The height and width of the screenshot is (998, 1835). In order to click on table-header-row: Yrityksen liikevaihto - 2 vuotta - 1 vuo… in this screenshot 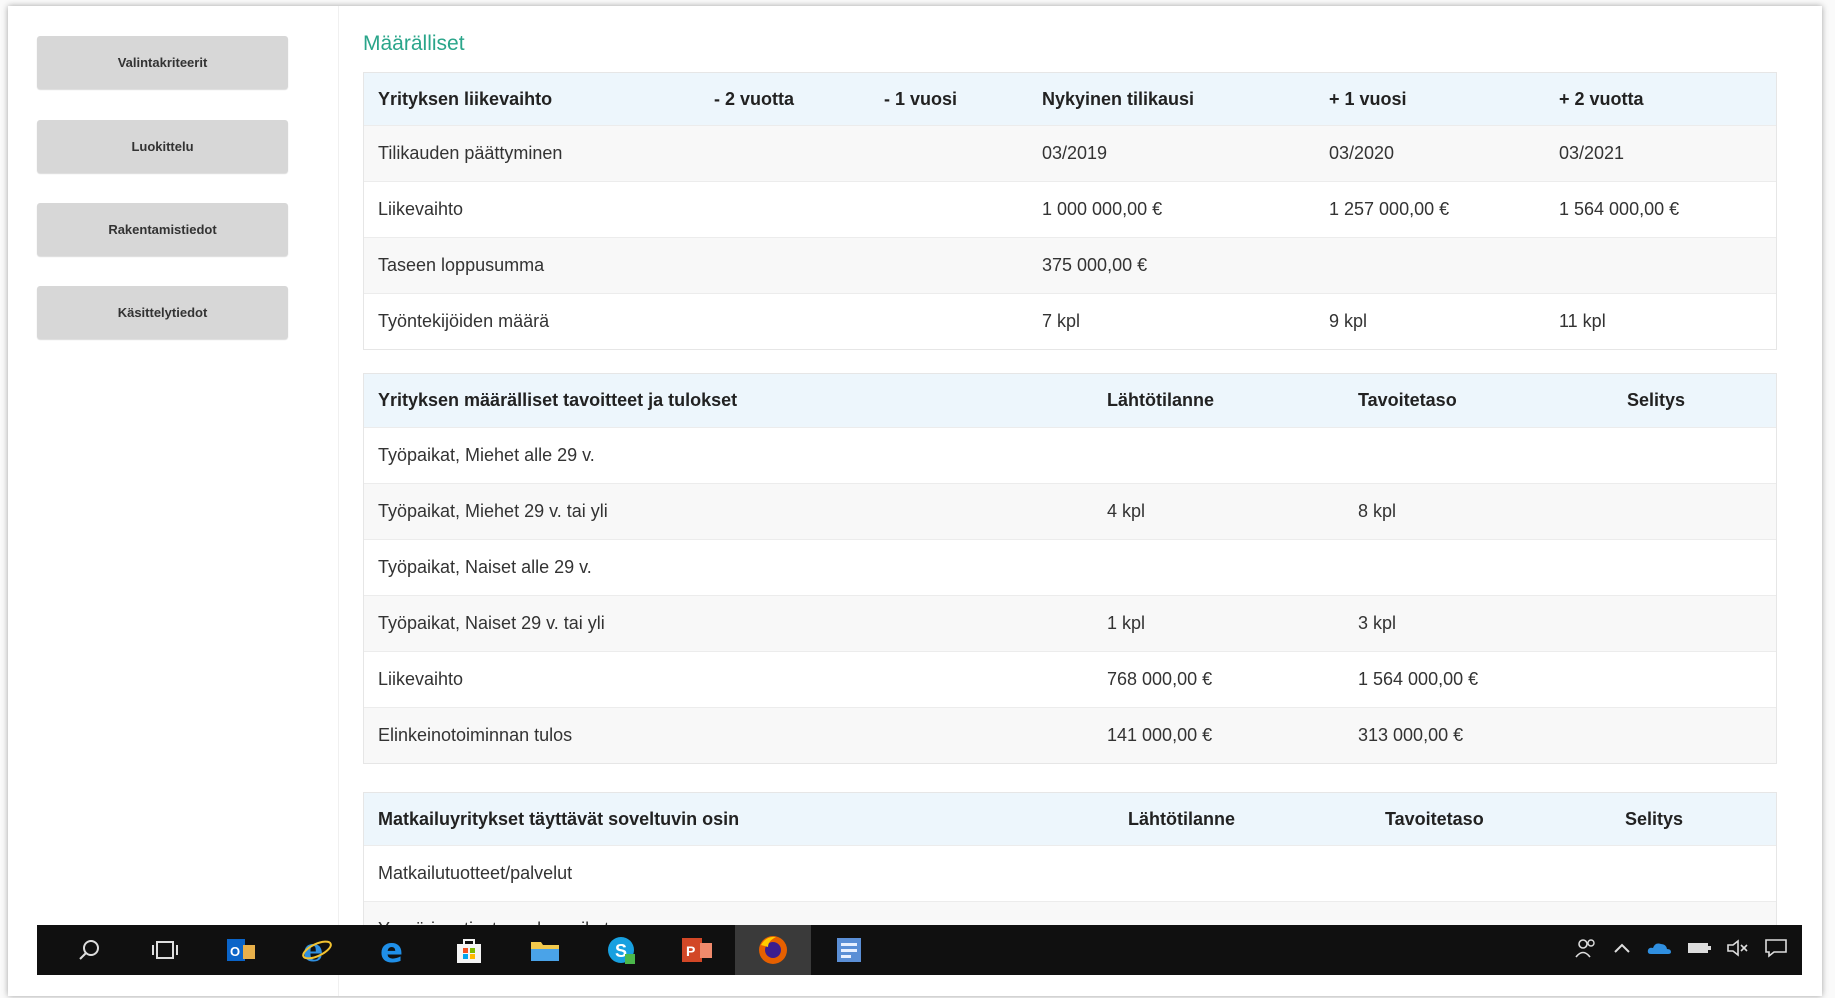, I will do `click(1070, 99)`.